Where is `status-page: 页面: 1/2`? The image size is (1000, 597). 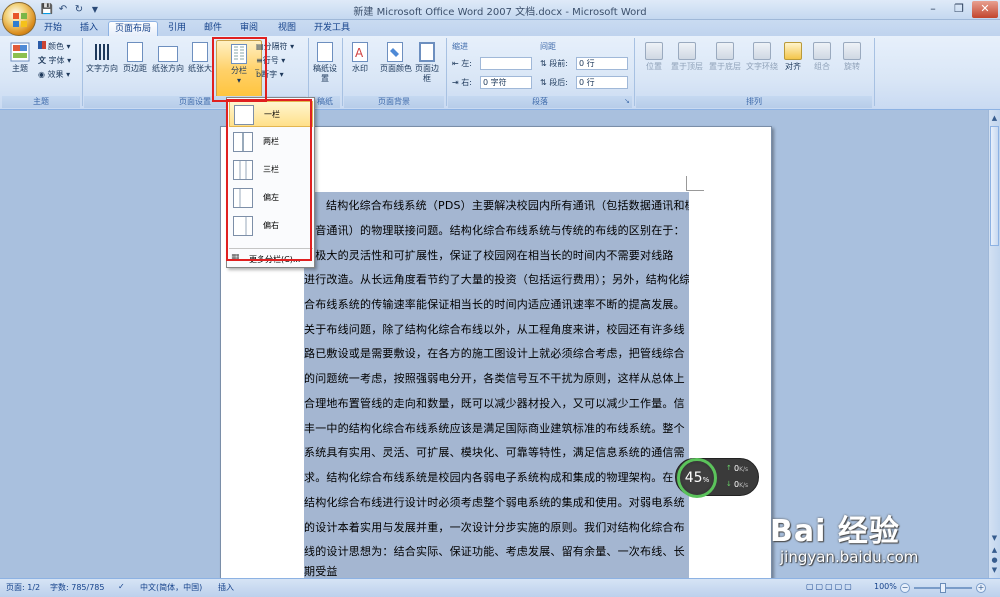 status-page: 页面: 1/2 is located at coordinates (23, 587).